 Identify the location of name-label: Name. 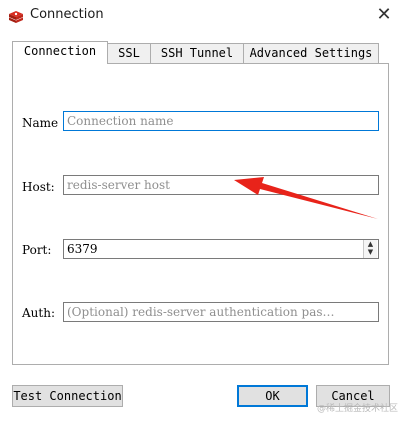
(40, 123).